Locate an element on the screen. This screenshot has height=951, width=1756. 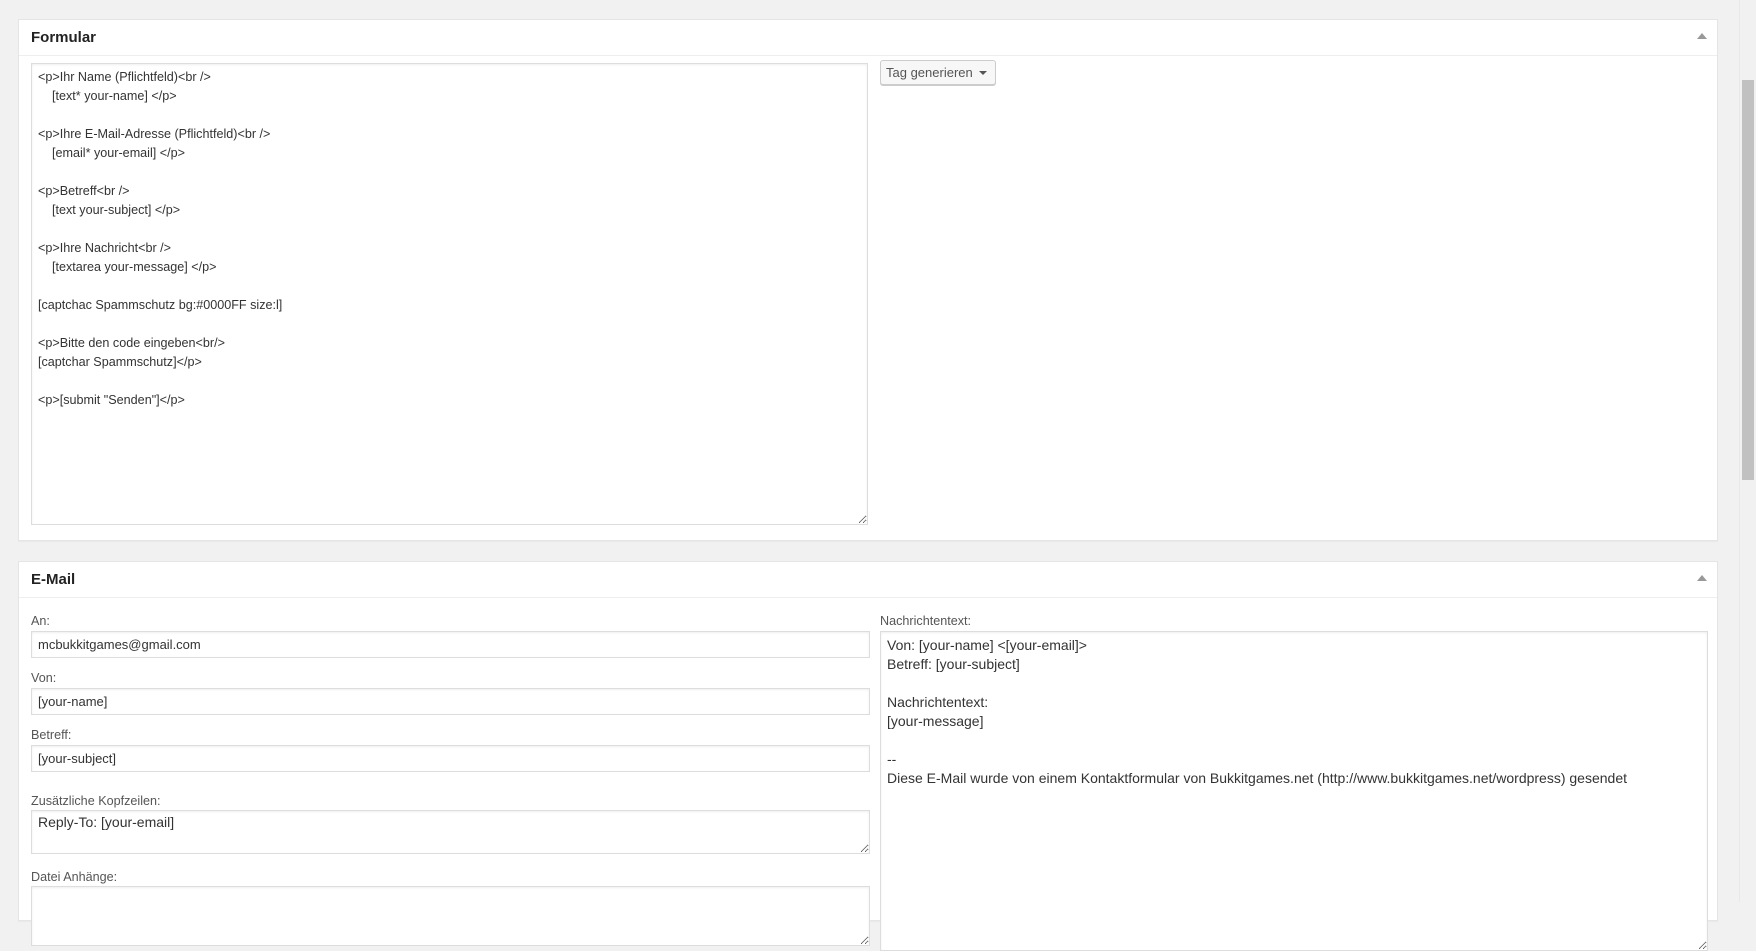
to-label: An: is located at coordinates (40, 621).